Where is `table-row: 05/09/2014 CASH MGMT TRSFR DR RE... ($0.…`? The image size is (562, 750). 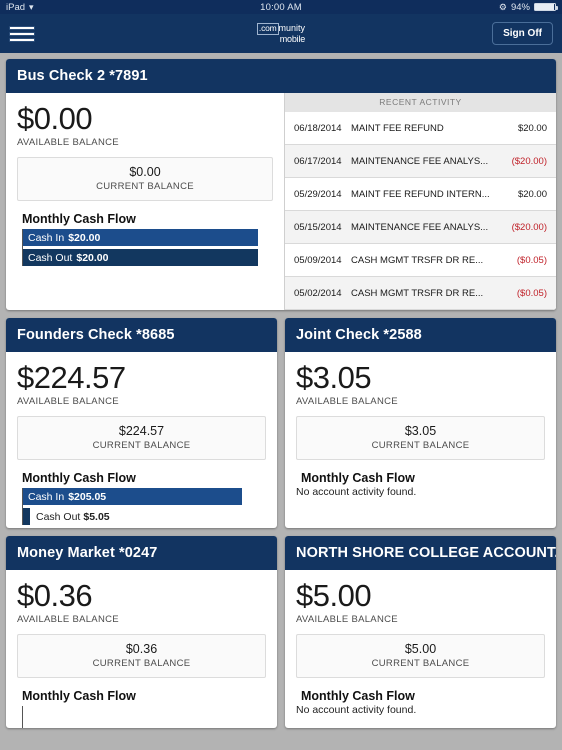 table-row: 05/09/2014 CASH MGMT TRSFR DR RE... ($0.… is located at coordinates (420, 260).